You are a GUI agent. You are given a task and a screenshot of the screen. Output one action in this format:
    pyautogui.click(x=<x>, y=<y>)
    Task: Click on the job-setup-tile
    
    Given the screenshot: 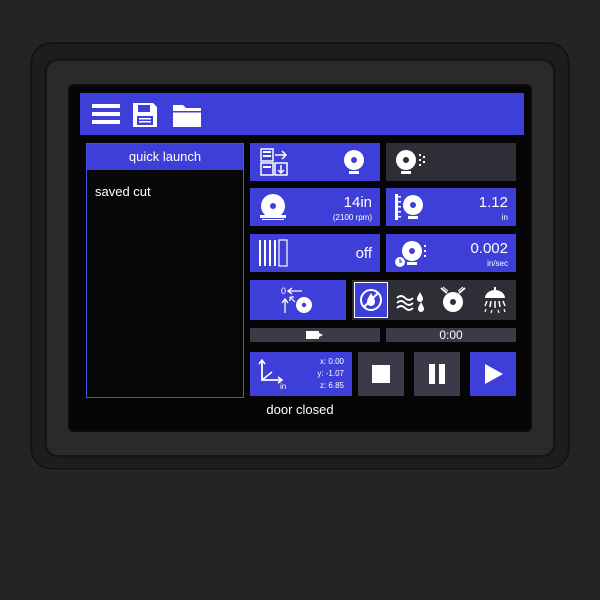 What is the action you would take?
    pyautogui.click(x=315, y=162)
    